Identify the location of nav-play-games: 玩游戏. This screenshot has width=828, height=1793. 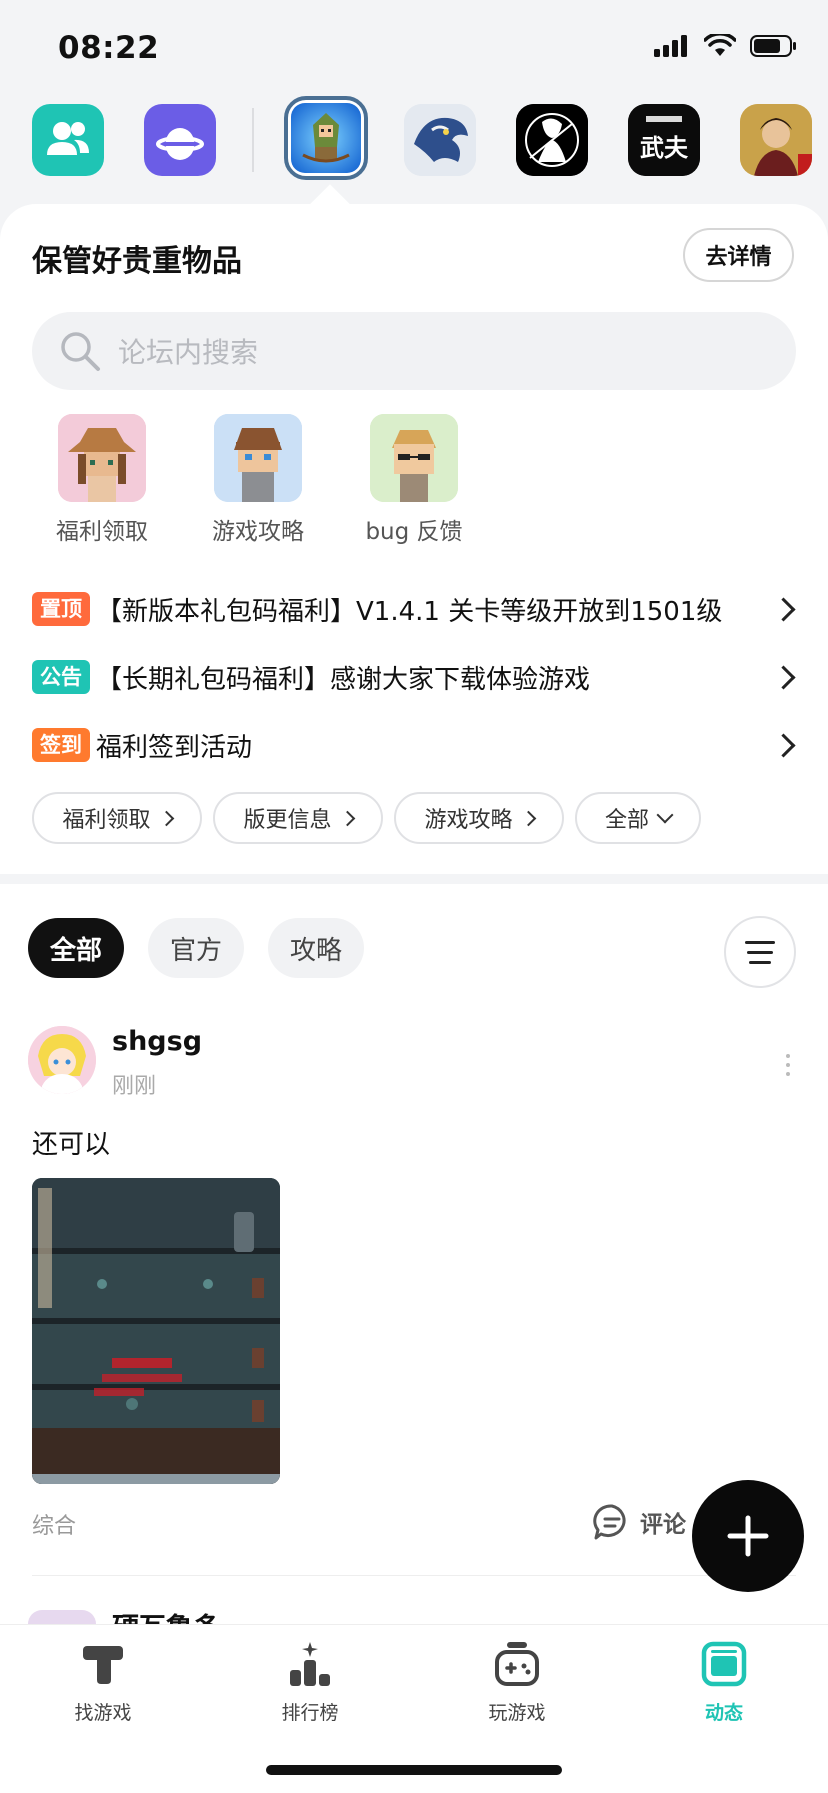
(517, 1682).